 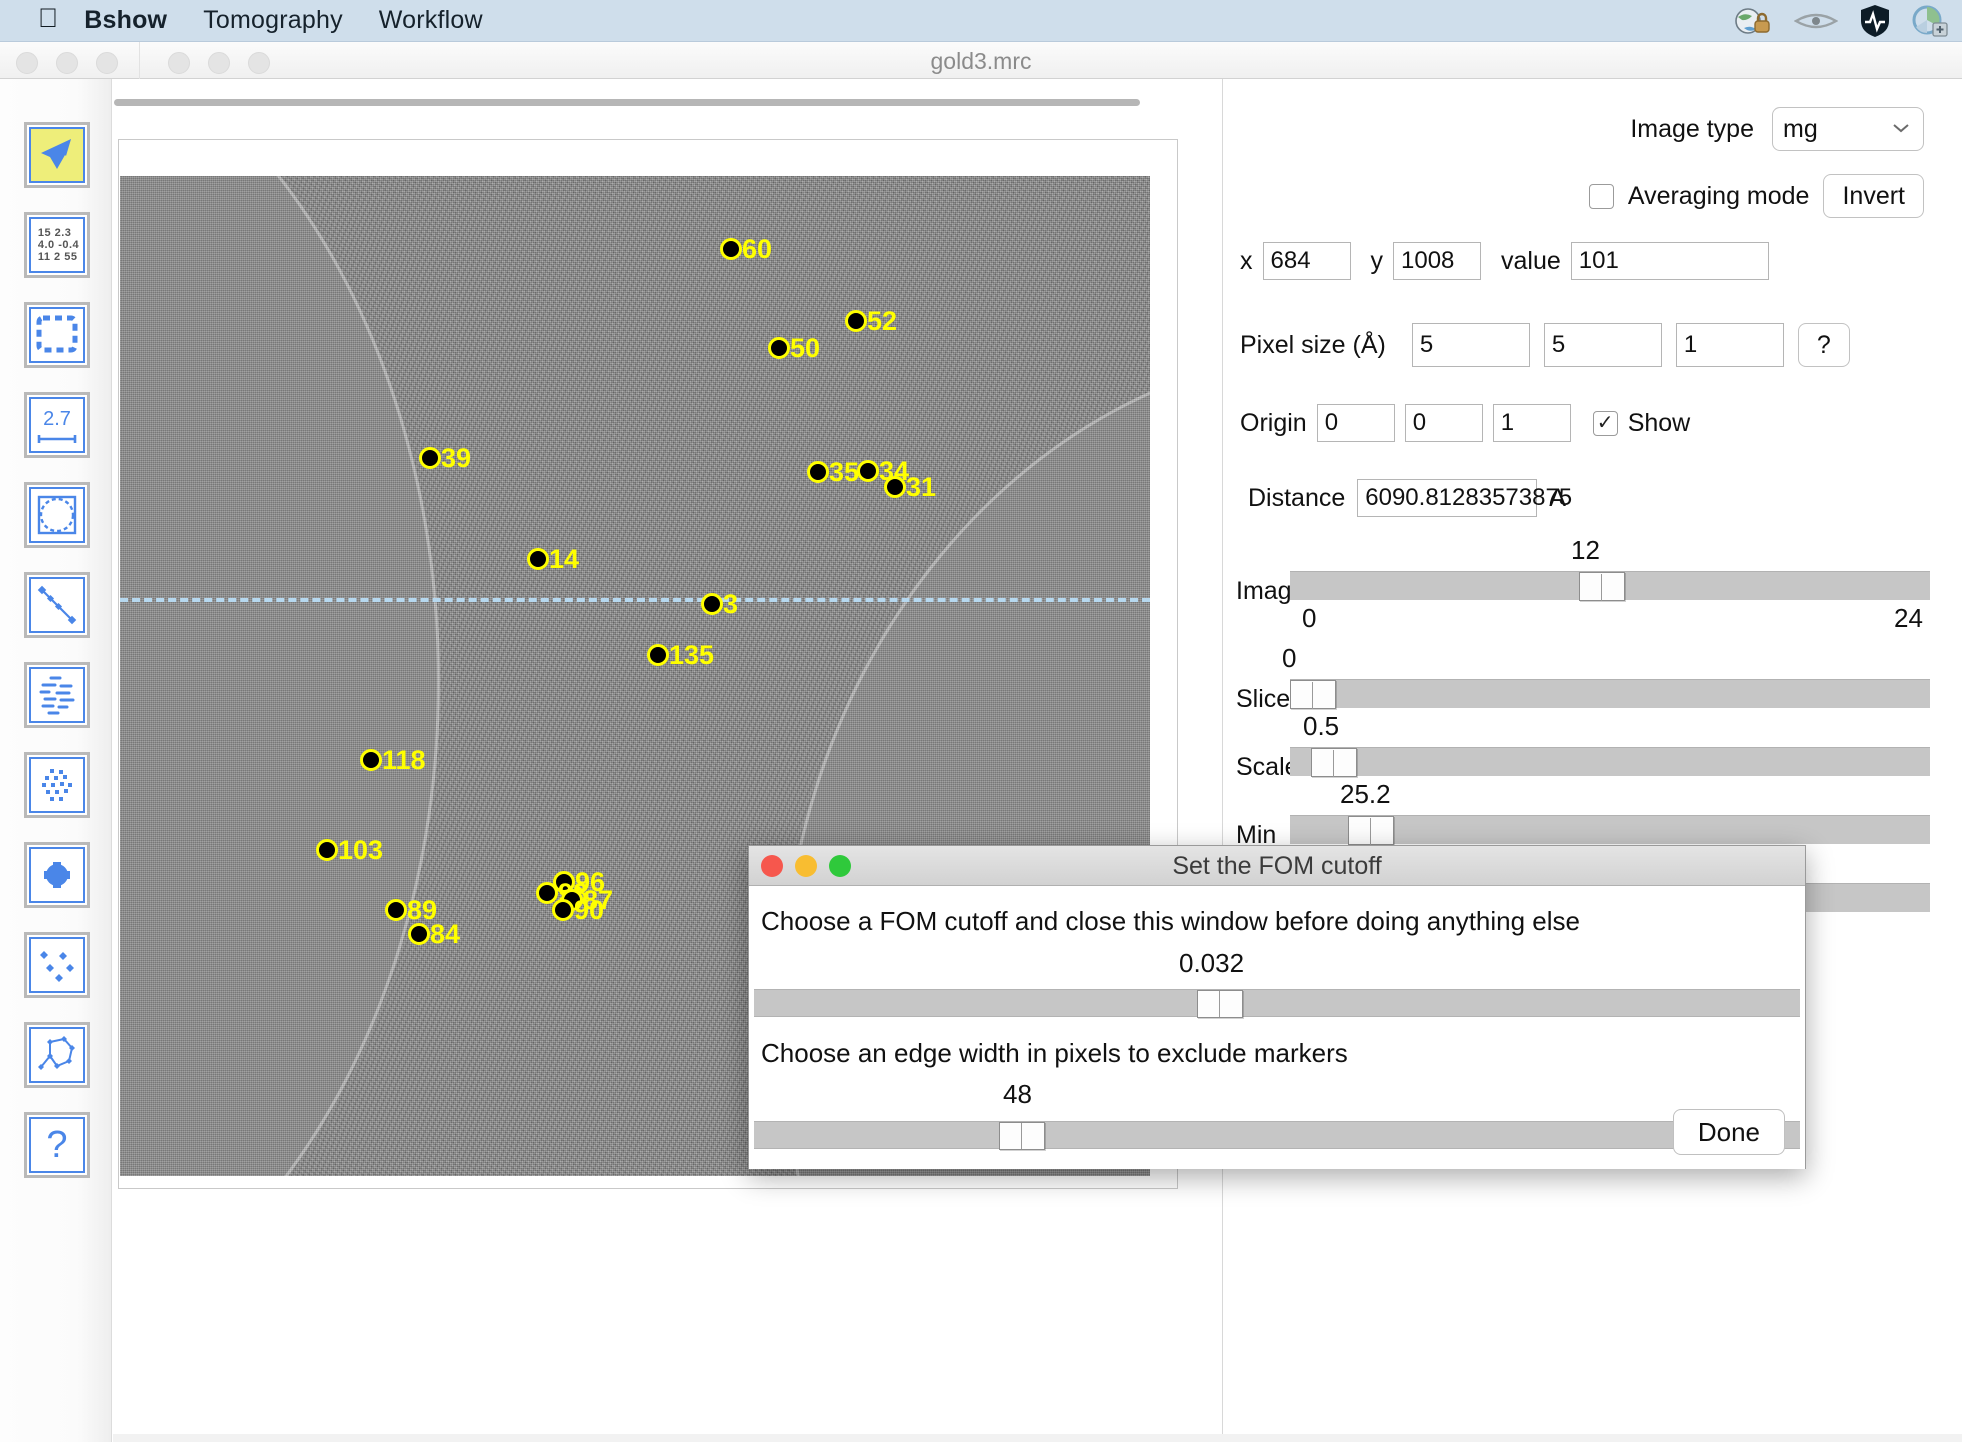 What do you see at coordinates (1718, 195) in the screenshot?
I see `averaging-mode-label: Averaging mode` at bounding box center [1718, 195].